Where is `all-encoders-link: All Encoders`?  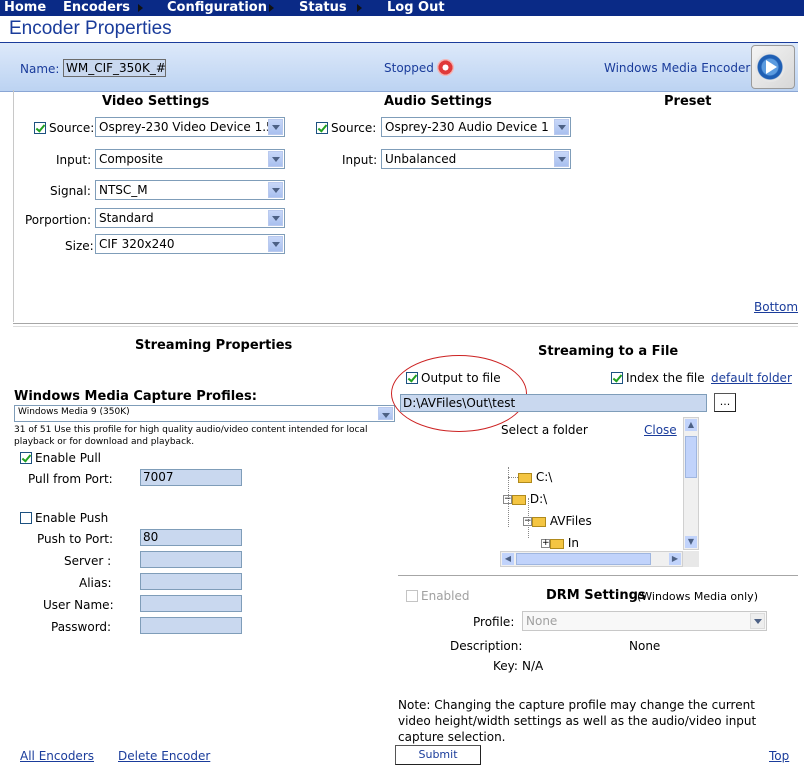
all-encoders-link: All Encoders is located at coordinates (57, 756).